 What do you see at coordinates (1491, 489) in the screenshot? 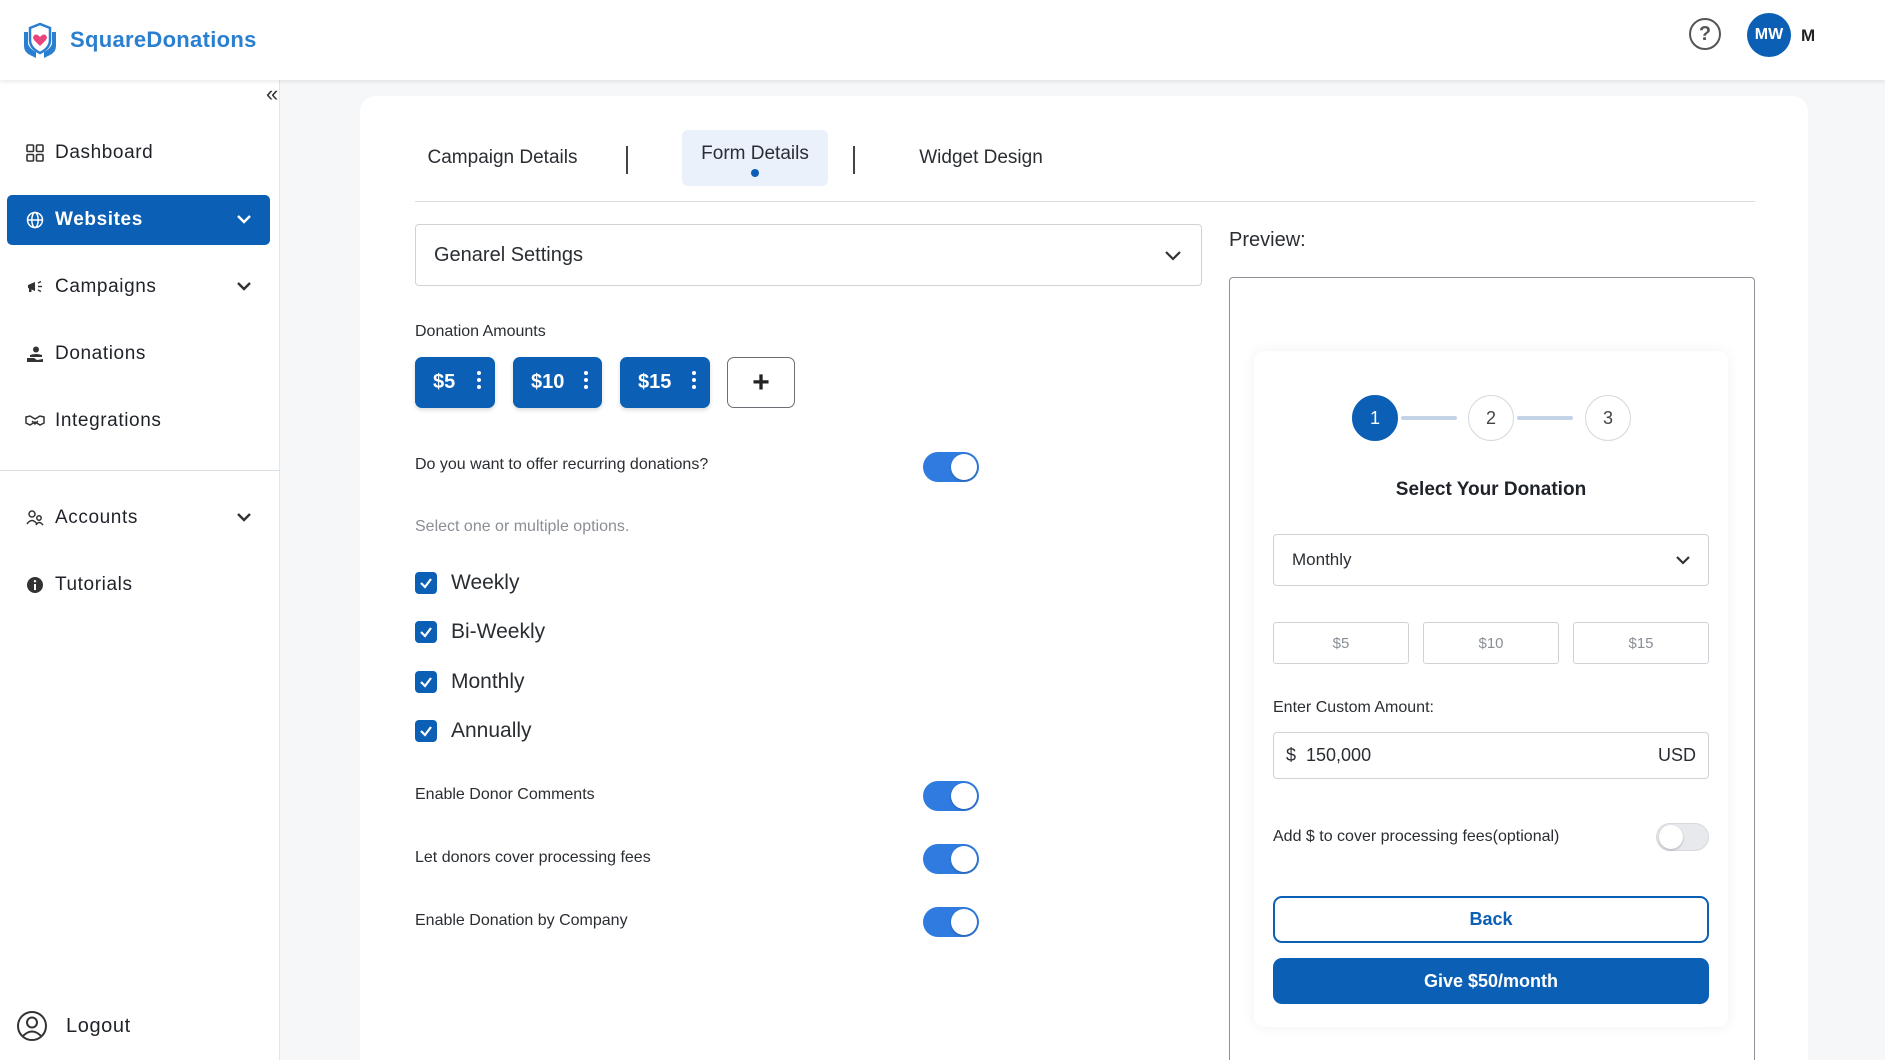
I see `preview-heading: Select Your Donation` at bounding box center [1491, 489].